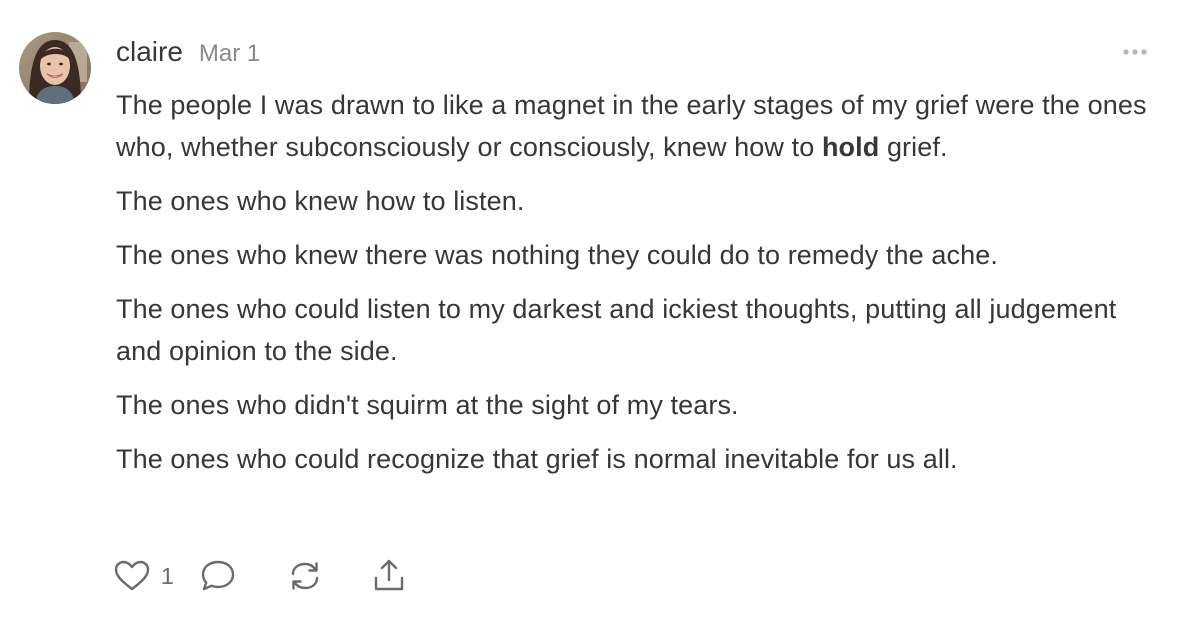  I want to click on user-avatar-photo, so click(55, 68).